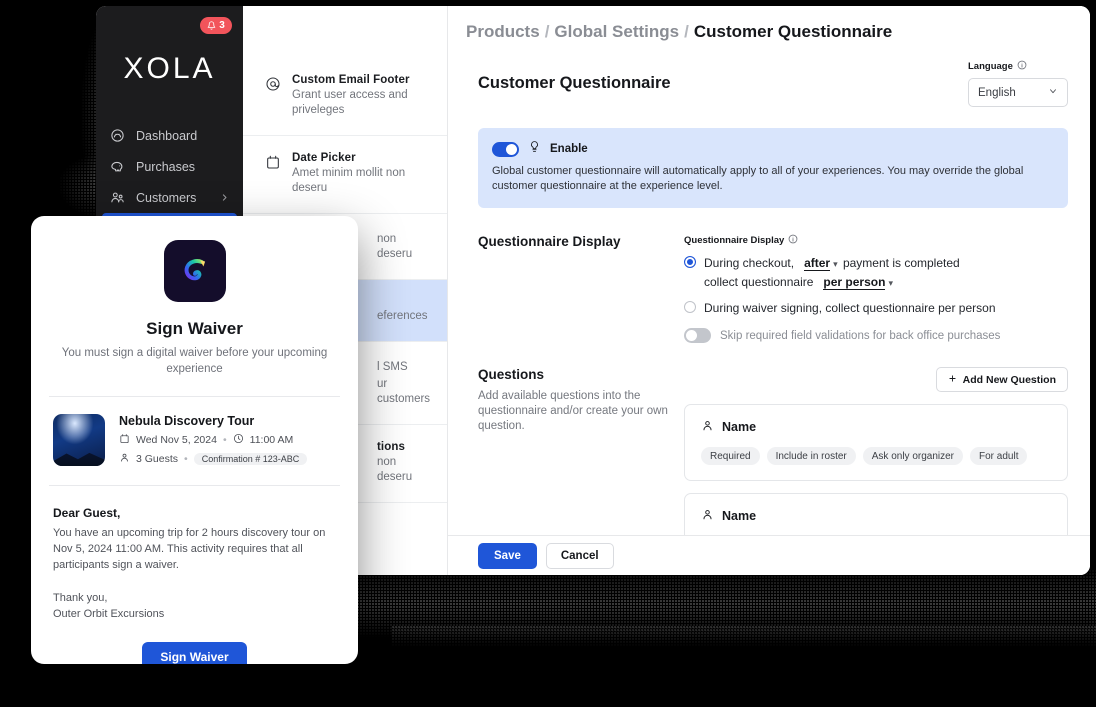 This screenshot has width=1096, height=707. What do you see at coordinates (876, 516) in the screenshot?
I see `question-card-title-row: Name` at bounding box center [876, 516].